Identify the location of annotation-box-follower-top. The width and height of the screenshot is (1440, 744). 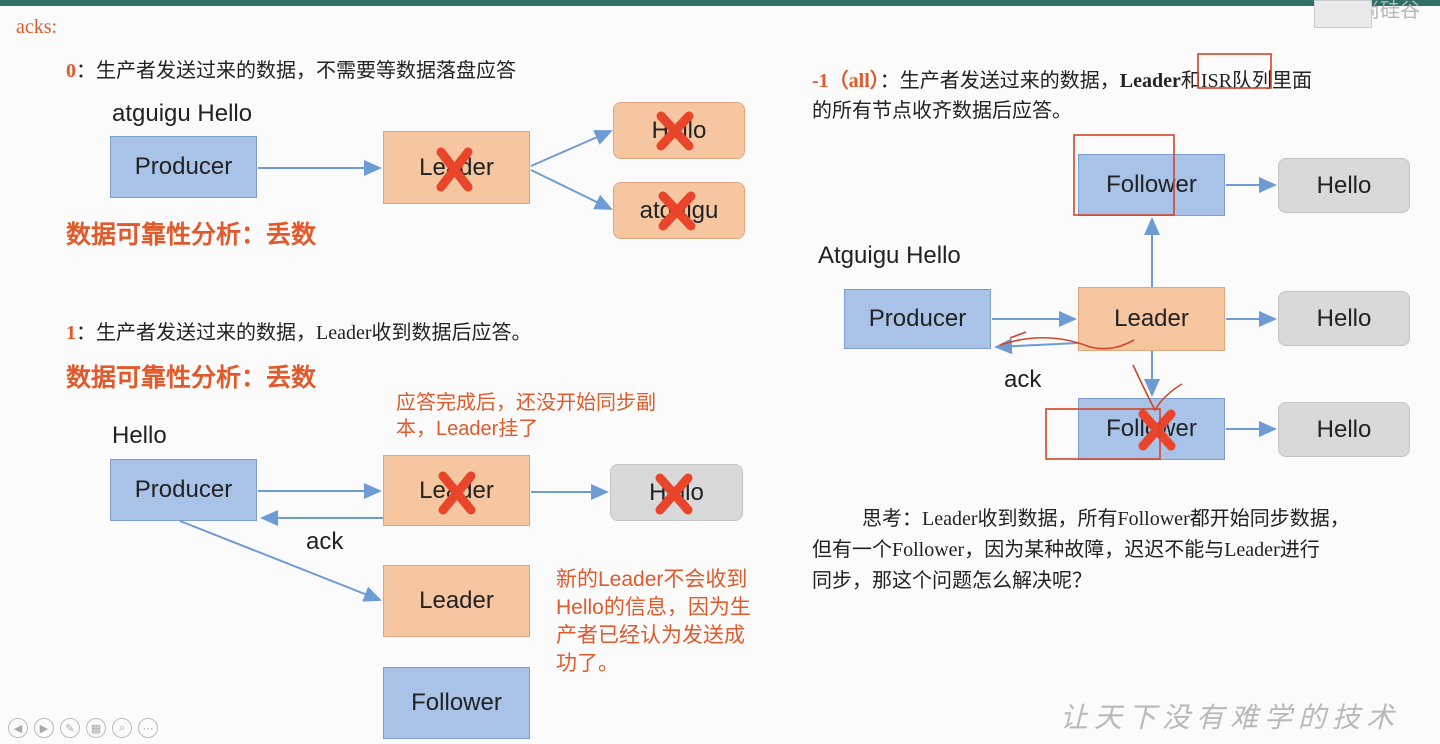
(1124, 175).